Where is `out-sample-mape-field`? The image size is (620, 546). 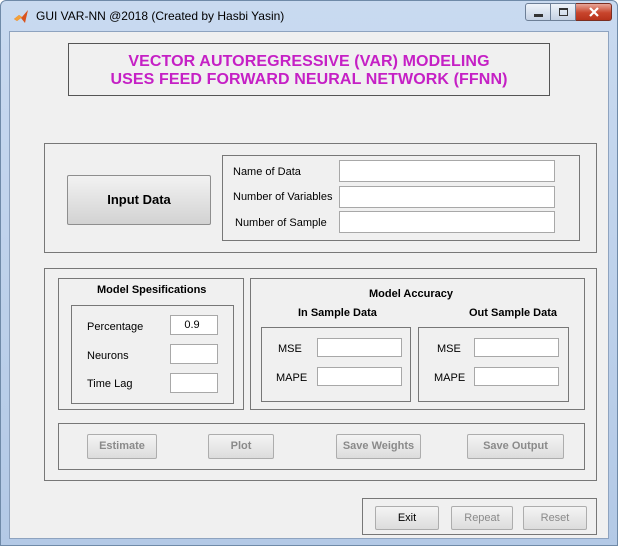
out-sample-mape-field is located at coordinates (516, 376).